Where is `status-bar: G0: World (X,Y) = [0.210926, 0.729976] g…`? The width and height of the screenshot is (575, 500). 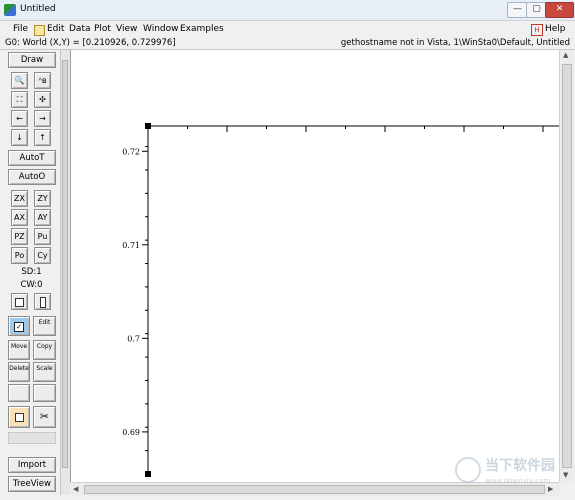
status-bar: G0: World (X,Y) = [0.210926, 0.729976] g… is located at coordinates (287, 43).